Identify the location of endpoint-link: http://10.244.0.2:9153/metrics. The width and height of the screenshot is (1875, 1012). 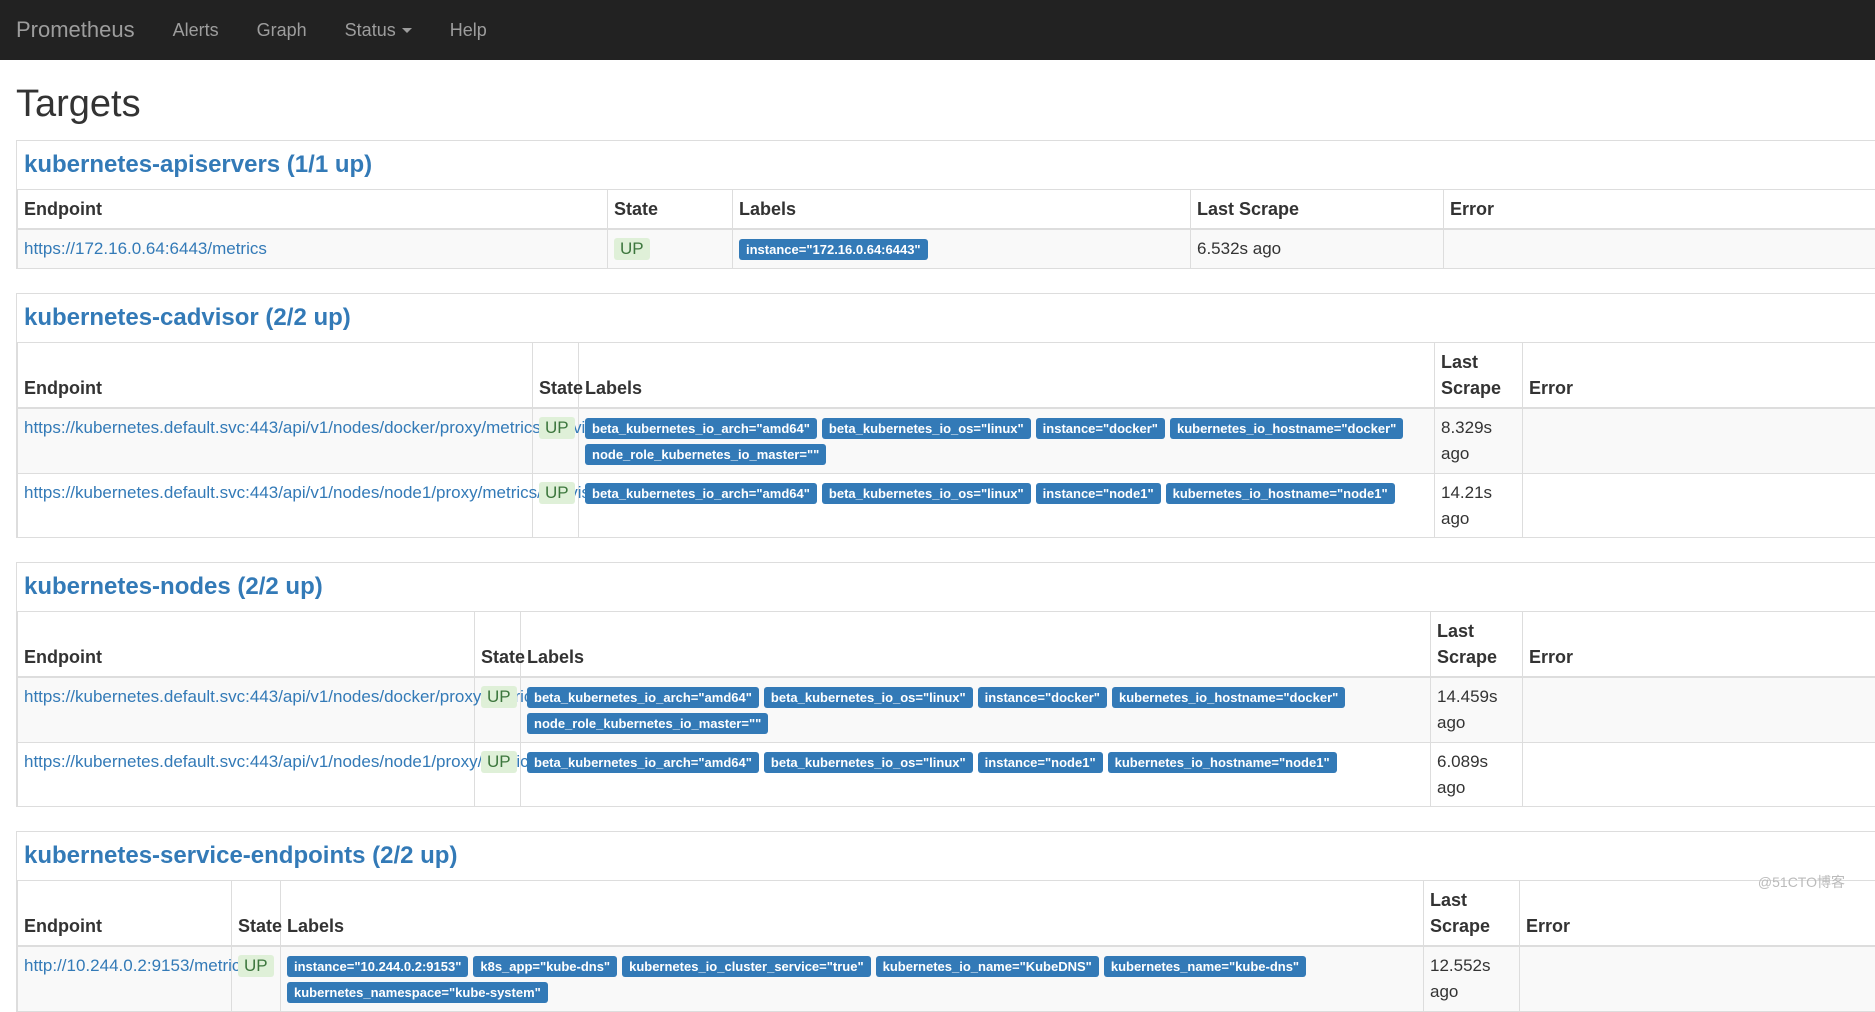
(136, 965).